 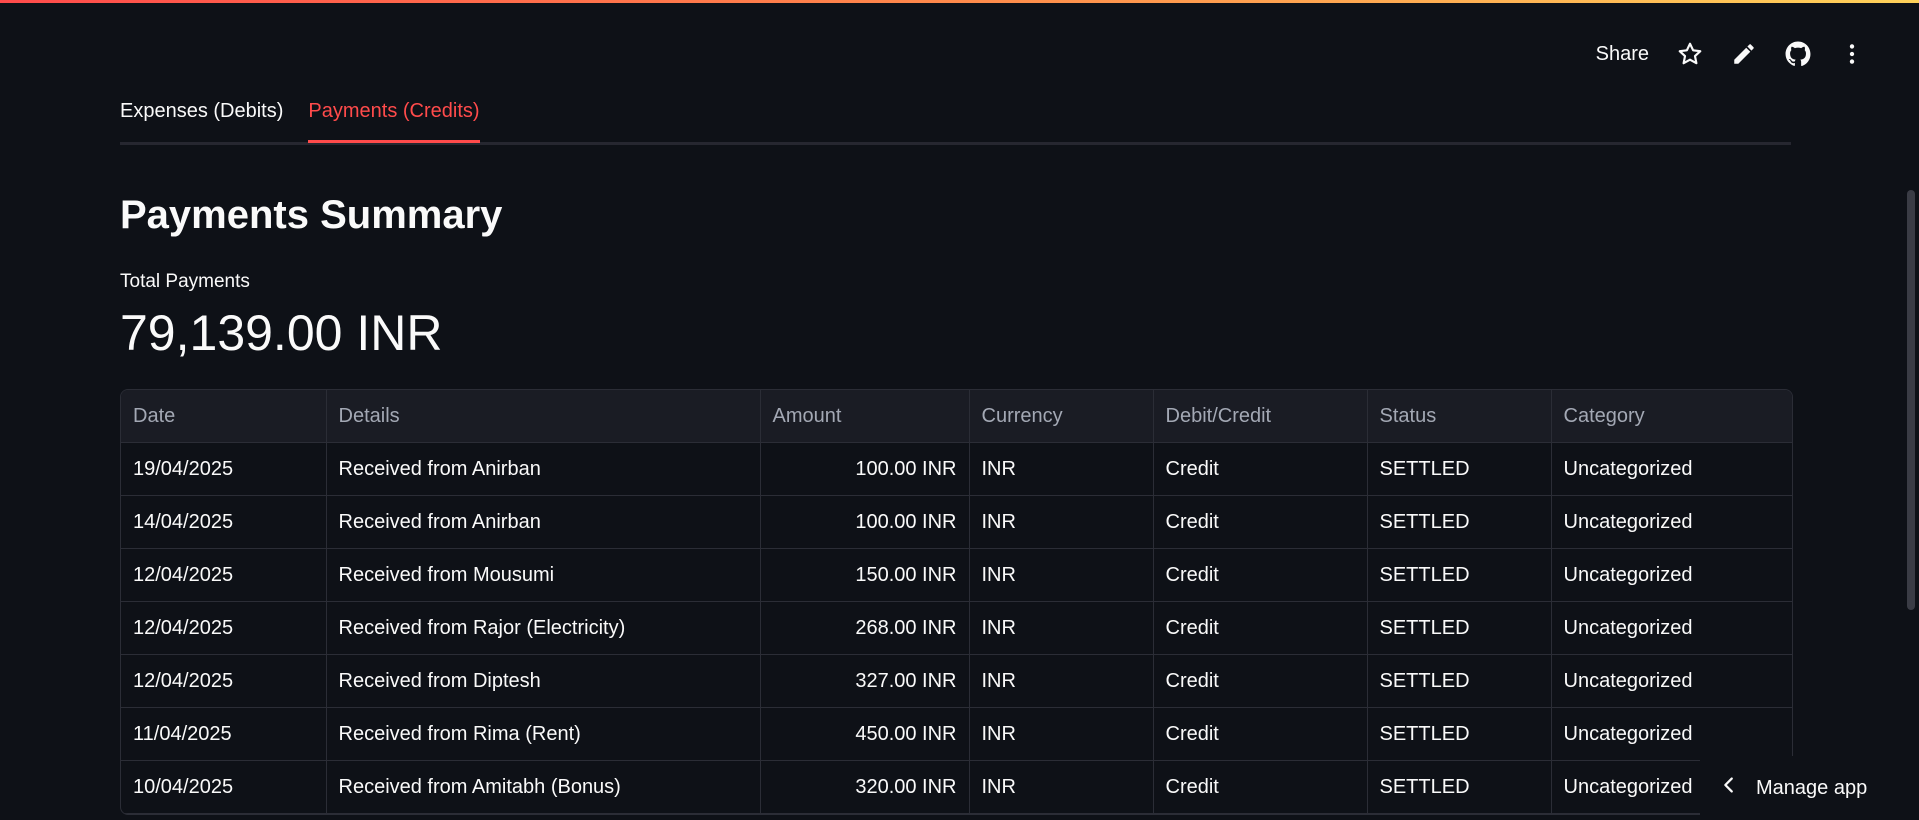 I want to click on cell-details: Received from Rima (Rent), so click(x=543, y=734).